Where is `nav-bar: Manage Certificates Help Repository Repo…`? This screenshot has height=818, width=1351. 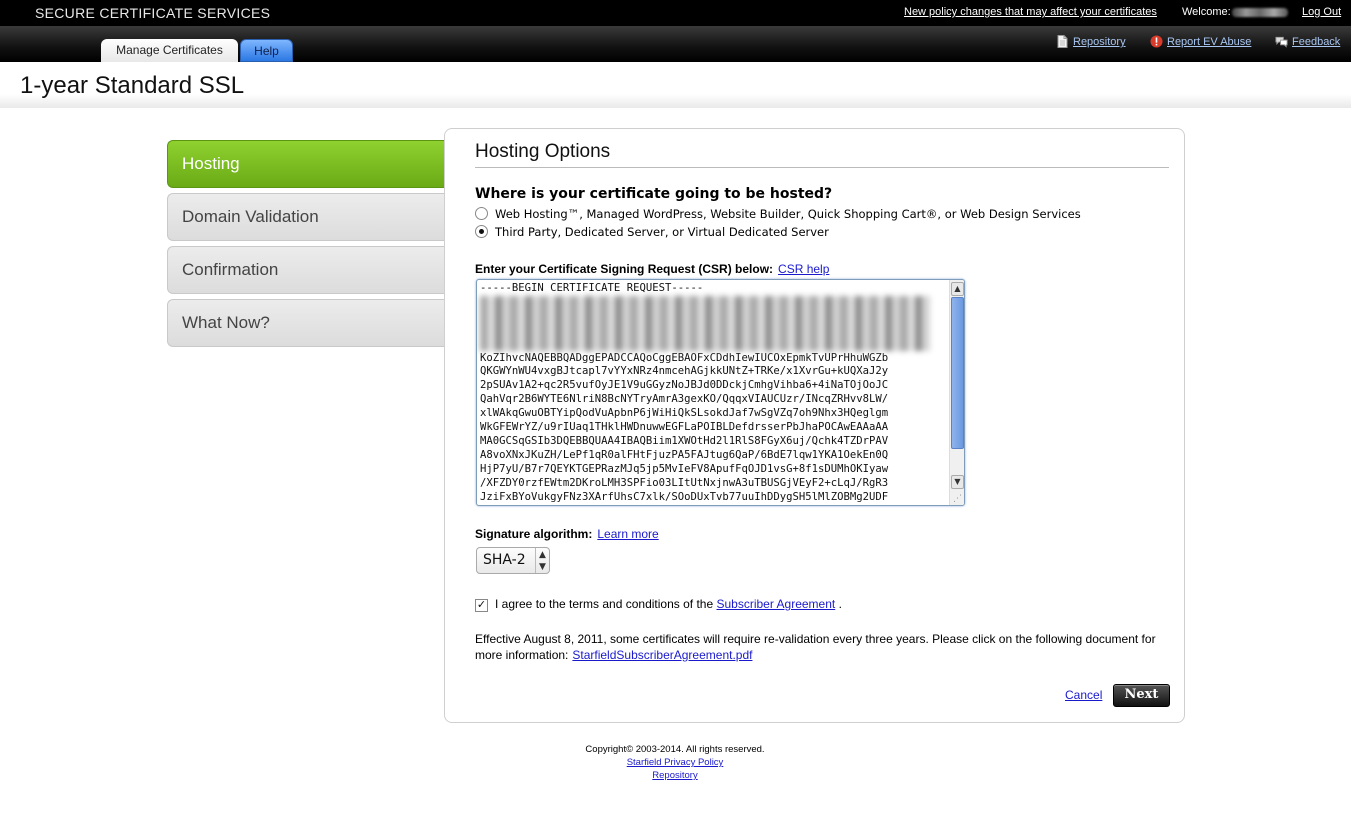 nav-bar: Manage Certificates Help Repository Repo… is located at coordinates (675, 44).